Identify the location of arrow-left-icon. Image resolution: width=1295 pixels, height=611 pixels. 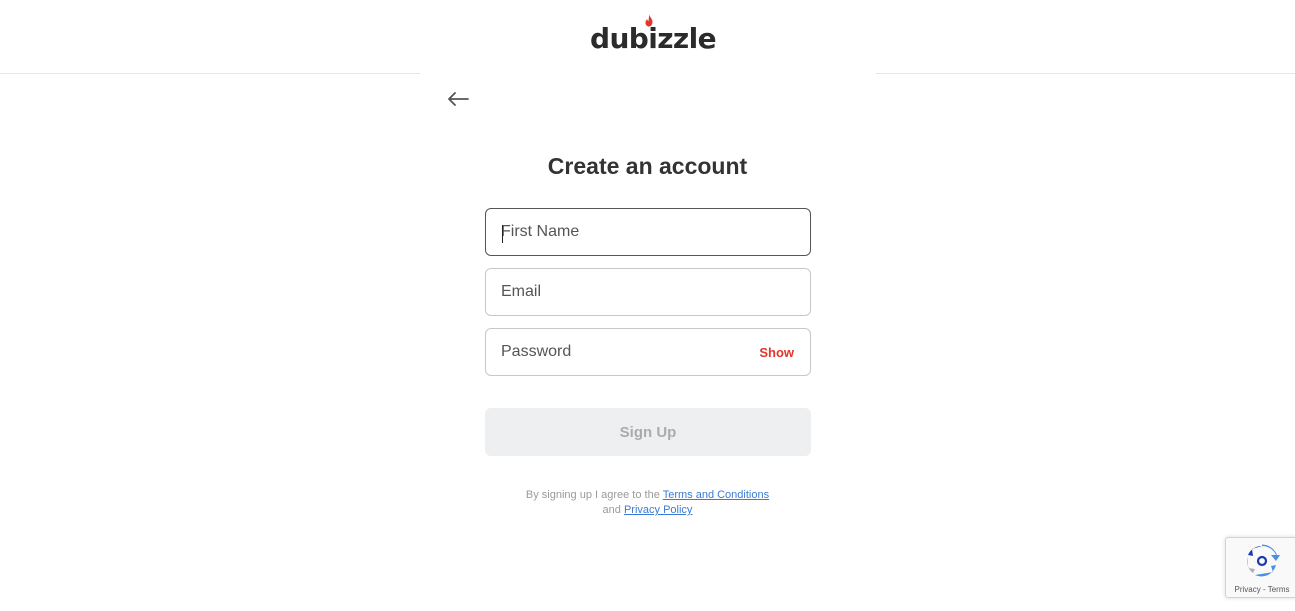
(458, 99).